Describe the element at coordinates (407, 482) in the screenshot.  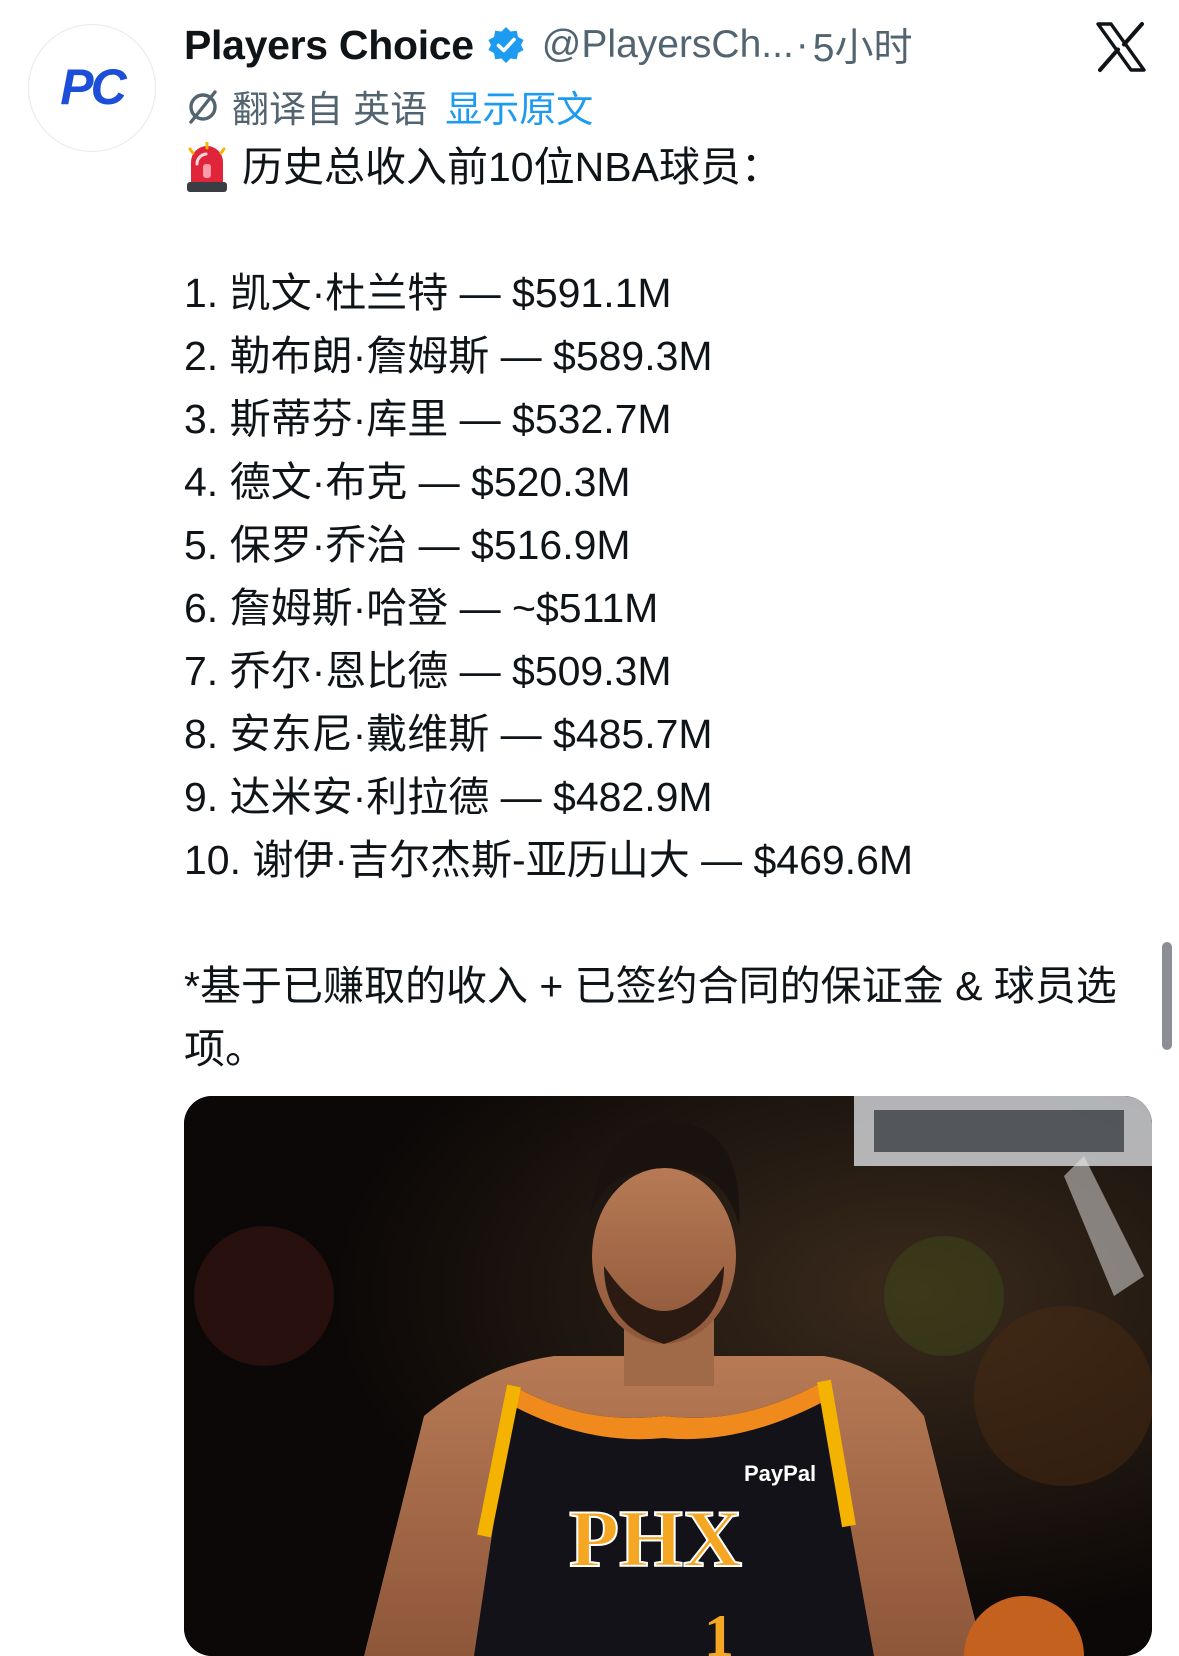
I see `ranking-item: 4. 德文·布克 — $520.3M` at that location.